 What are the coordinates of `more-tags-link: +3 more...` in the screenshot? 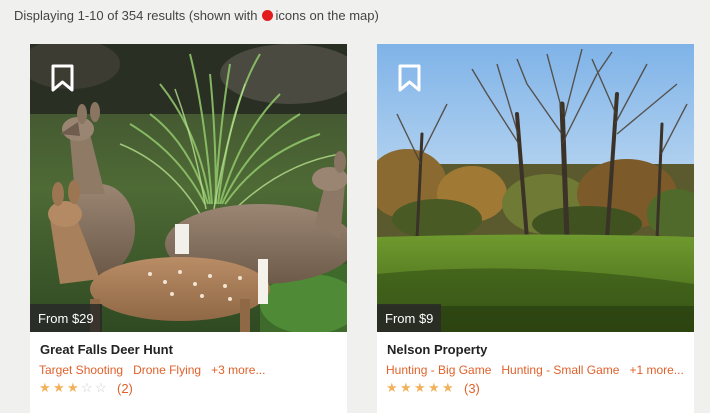 It's located at (238, 370).